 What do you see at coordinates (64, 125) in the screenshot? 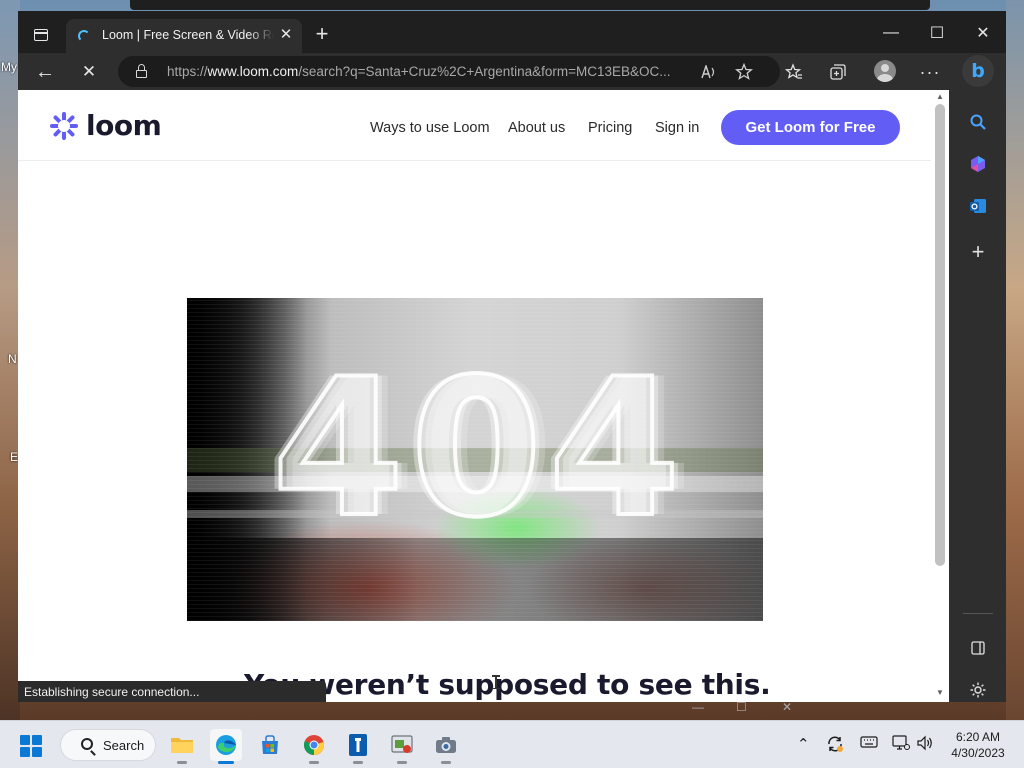
I see `loom-logo-mark-icon` at bounding box center [64, 125].